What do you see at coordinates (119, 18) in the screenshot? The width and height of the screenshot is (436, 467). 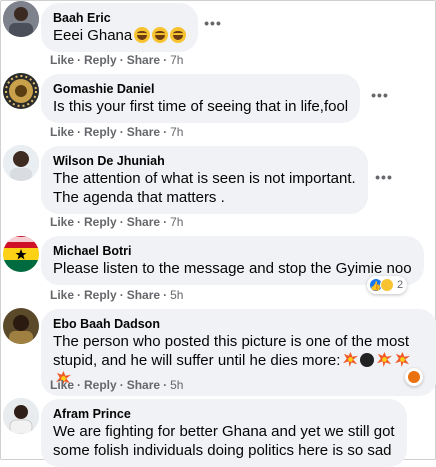 I see `comment-author: Baah Eric` at bounding box center [119, 18].